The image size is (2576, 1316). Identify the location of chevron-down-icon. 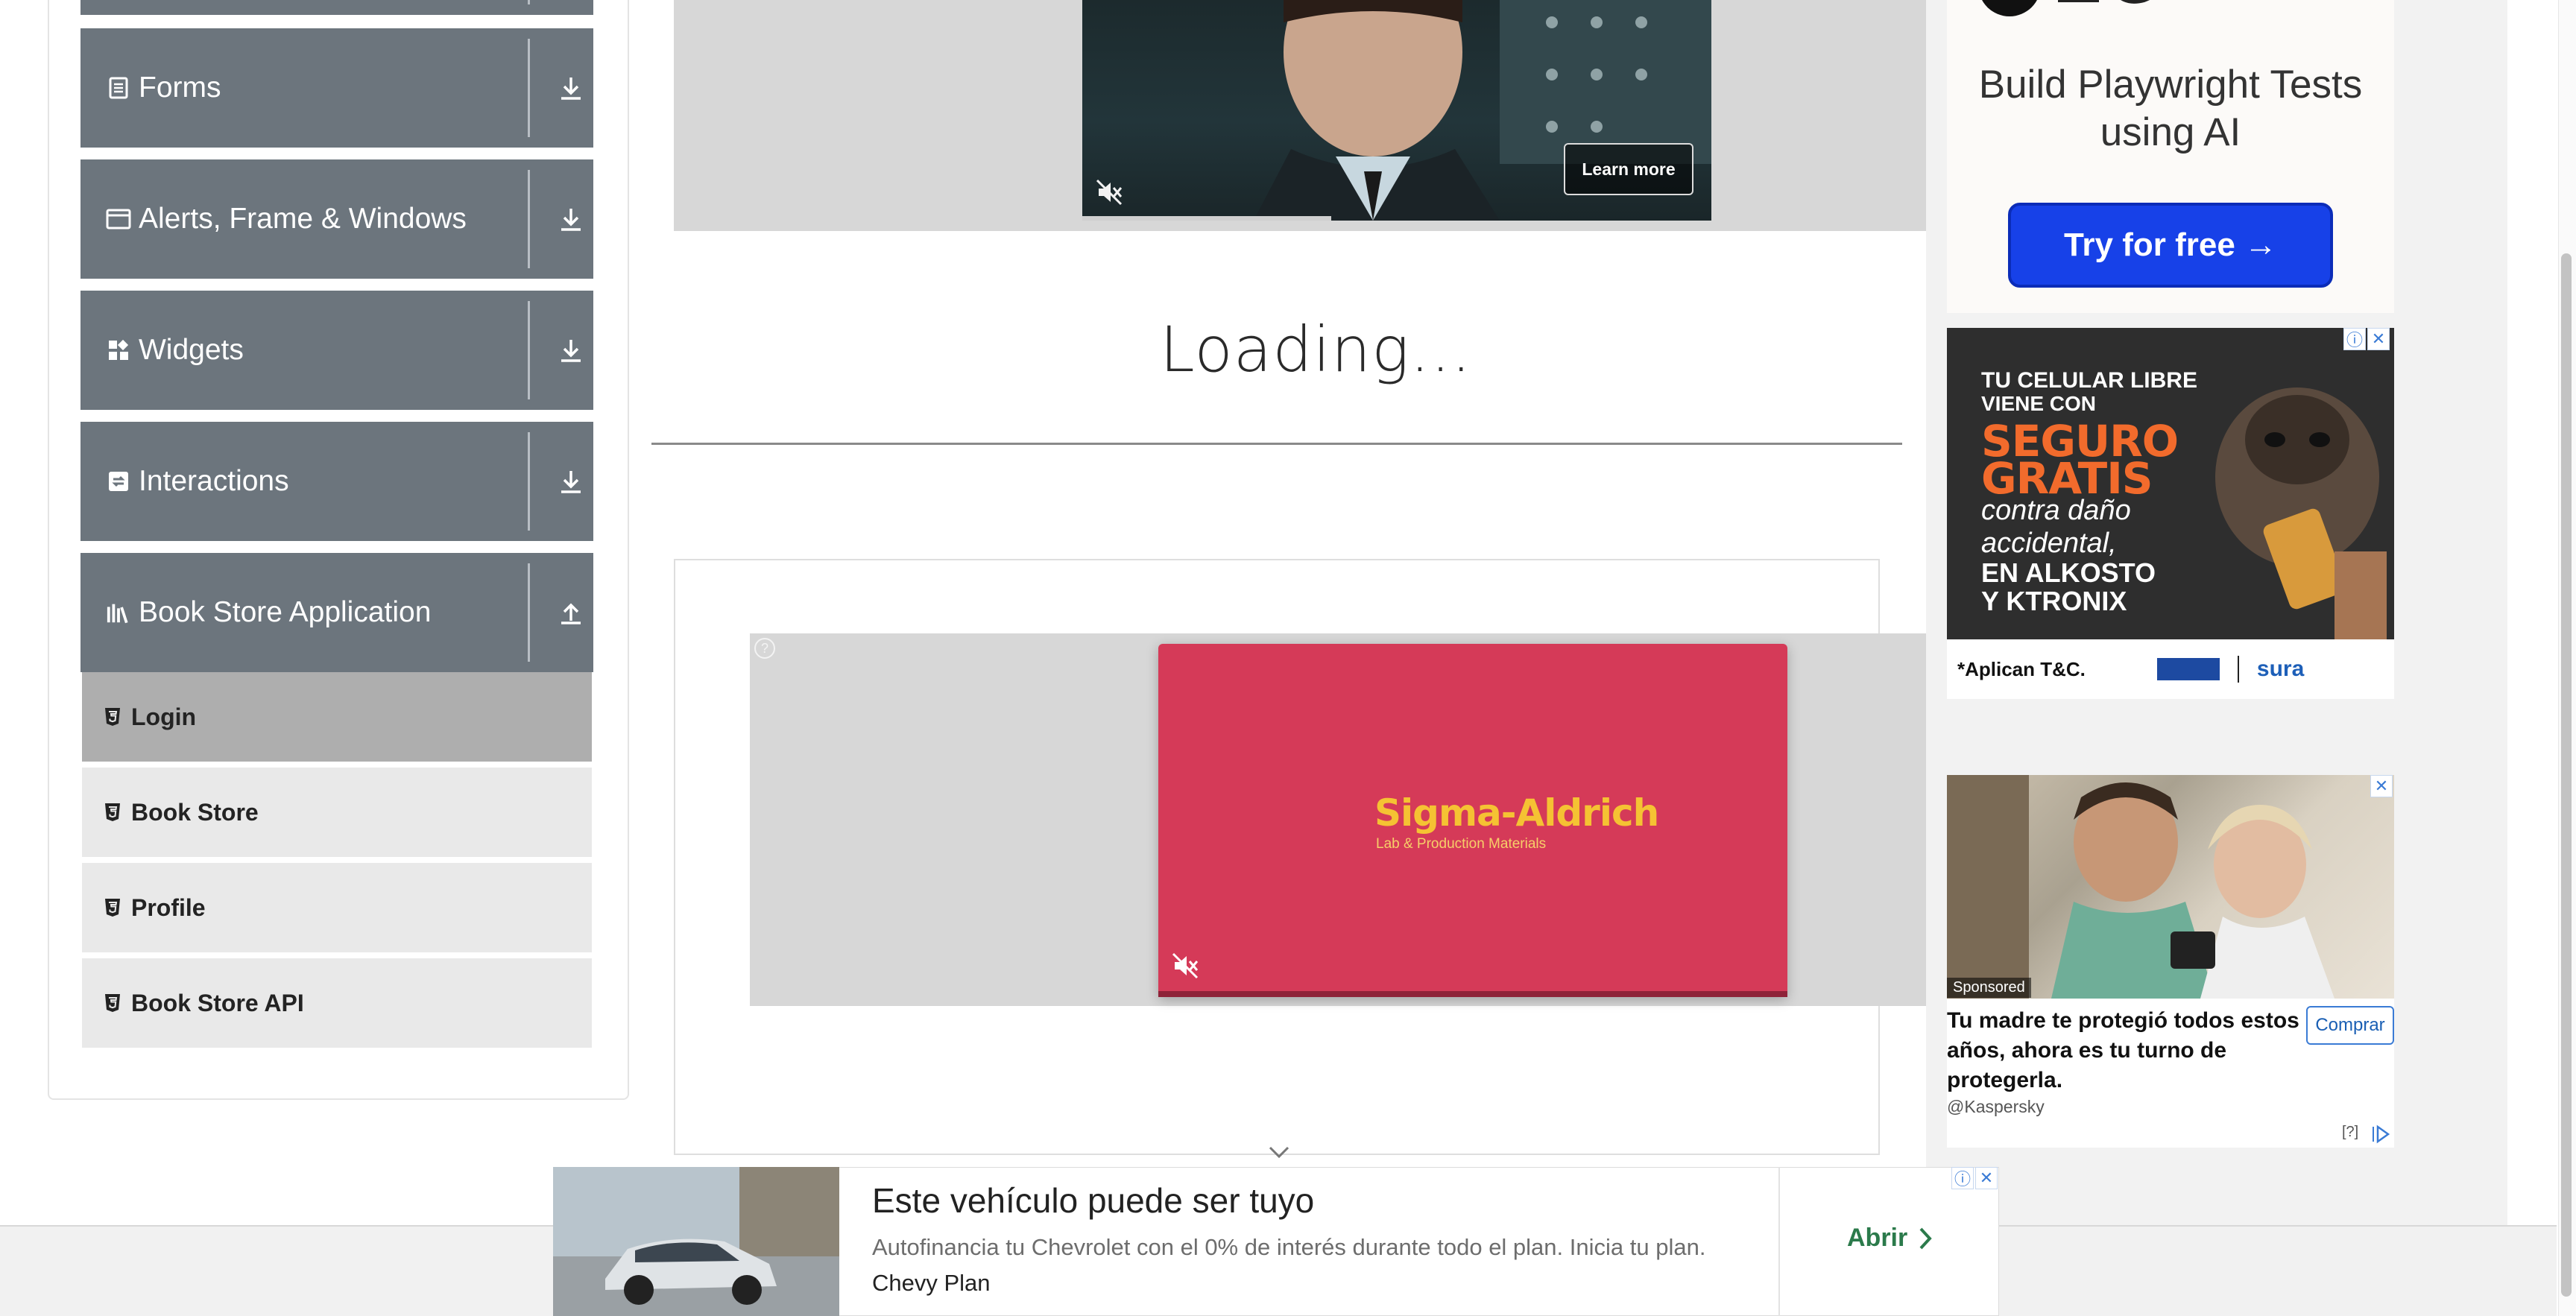
(1279, 1152).